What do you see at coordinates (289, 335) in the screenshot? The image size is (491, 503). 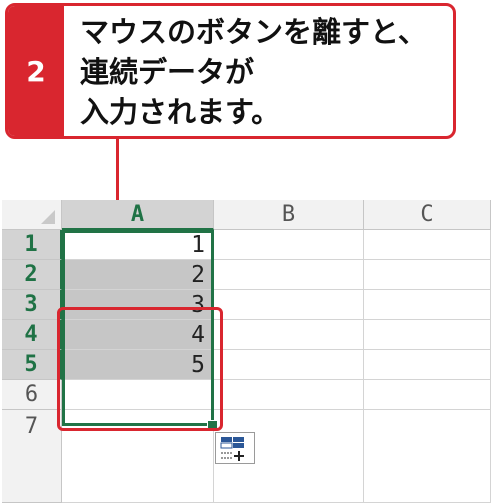 I see `cell-b4` at bounding box center [289, 335].